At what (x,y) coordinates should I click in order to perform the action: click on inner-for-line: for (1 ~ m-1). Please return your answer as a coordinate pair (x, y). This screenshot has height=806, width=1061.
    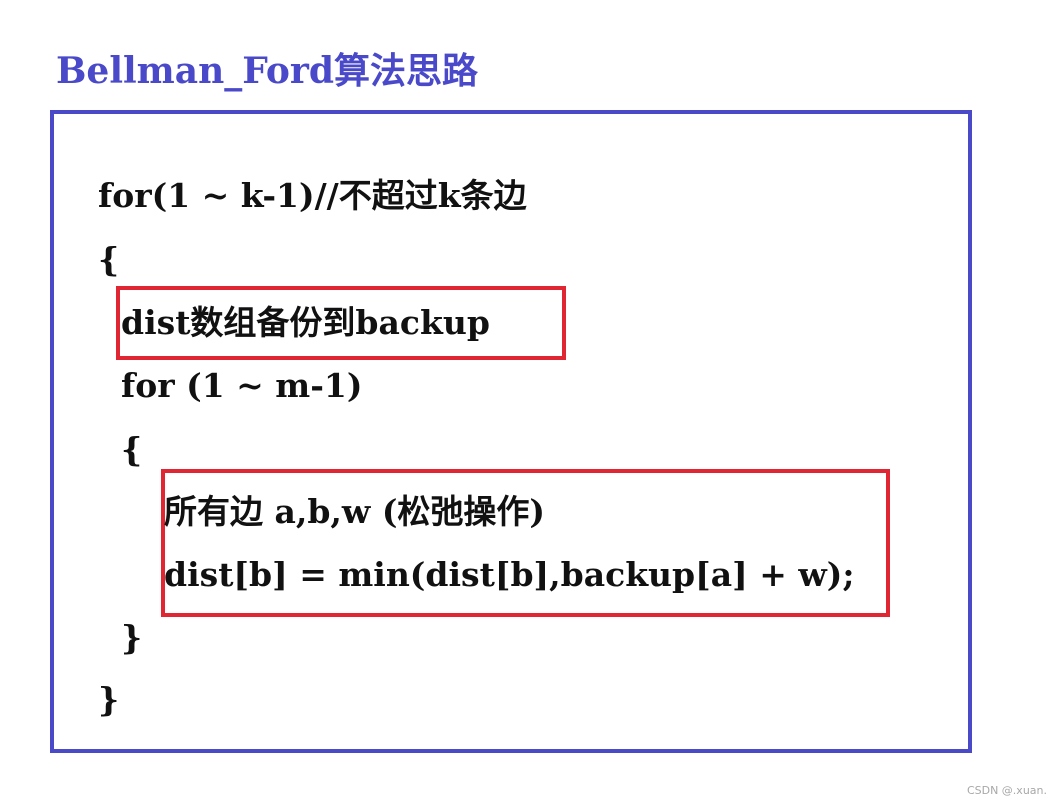
    Looking at the image, I should click on (242, 385).